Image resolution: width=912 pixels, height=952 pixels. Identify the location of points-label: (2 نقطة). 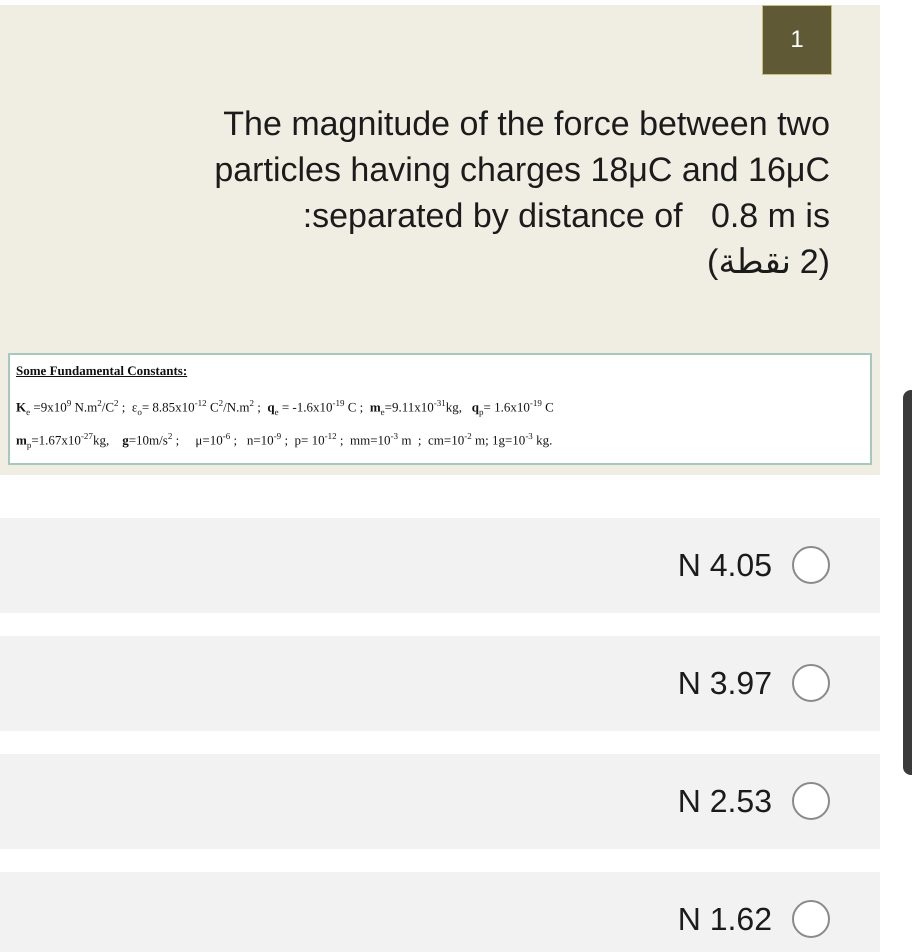
(768, 262).